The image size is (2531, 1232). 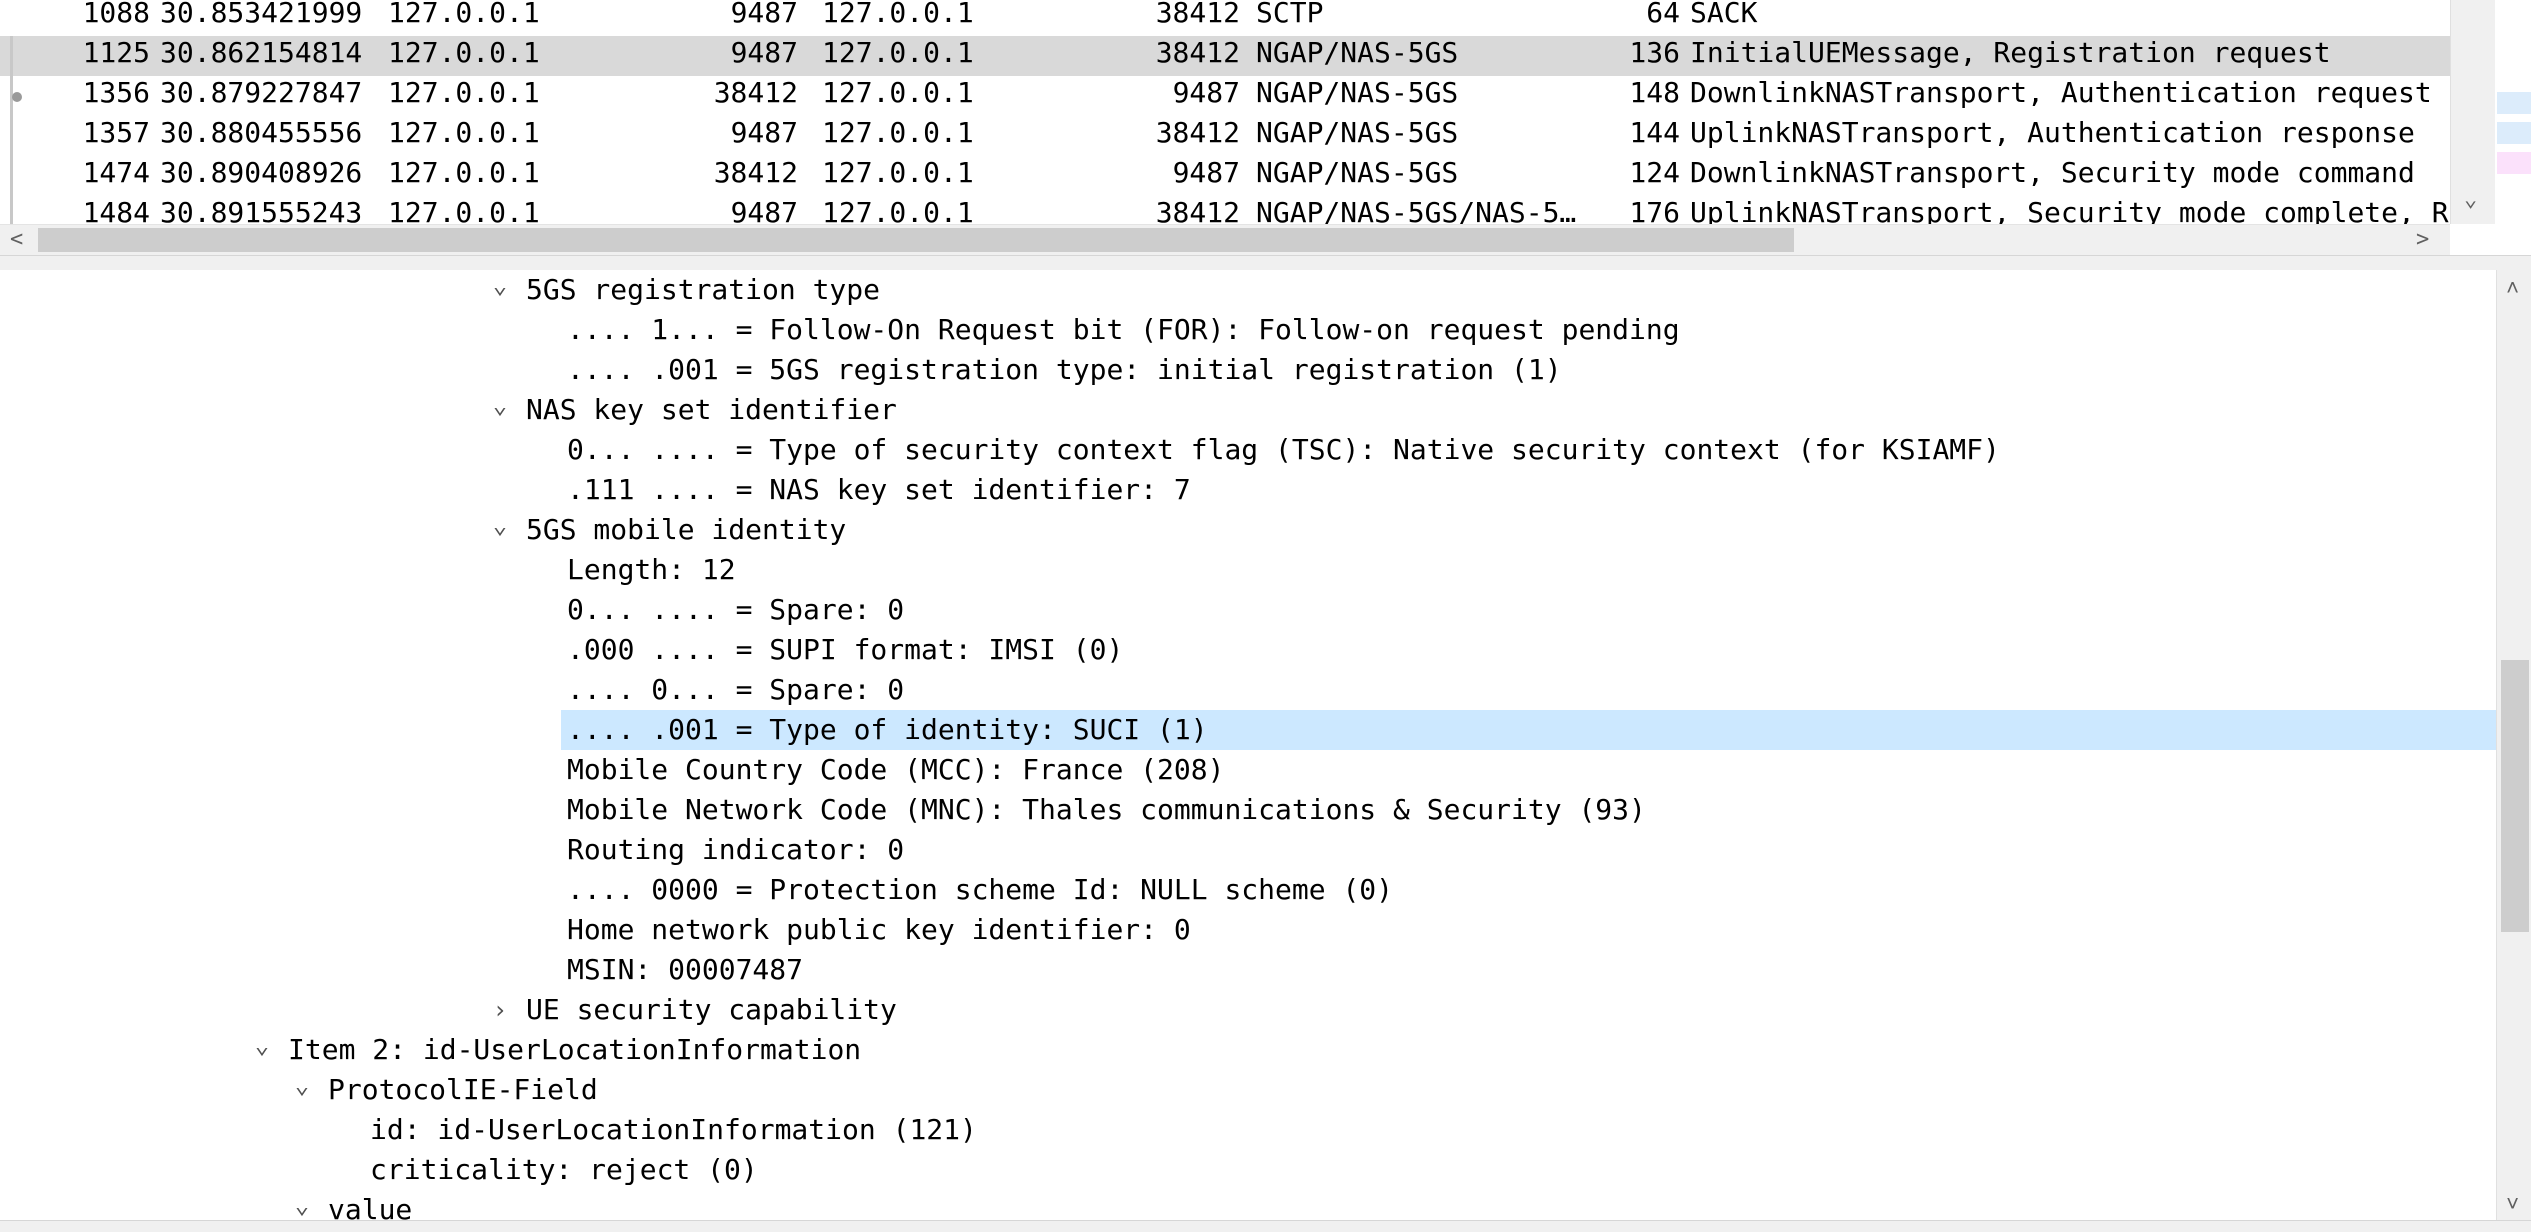 What do you see at coordinates (651, 569) in the screenshot?
I see `tree-row-label: Length: 12` at bounding box center [651, 569].